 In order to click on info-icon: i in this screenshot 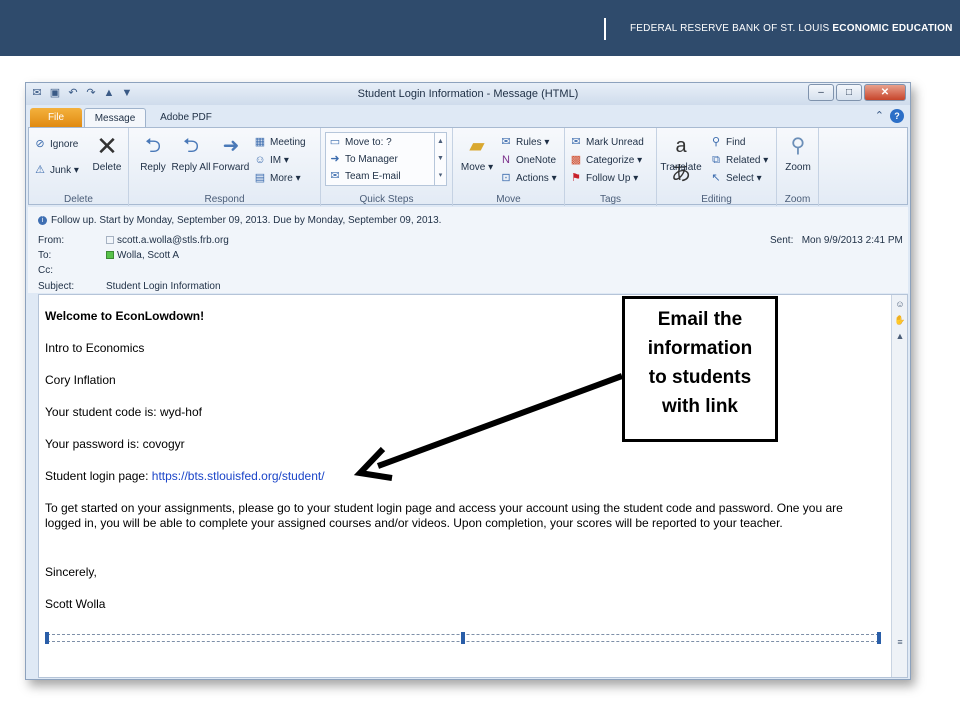, I will do `click(42, 220)`.